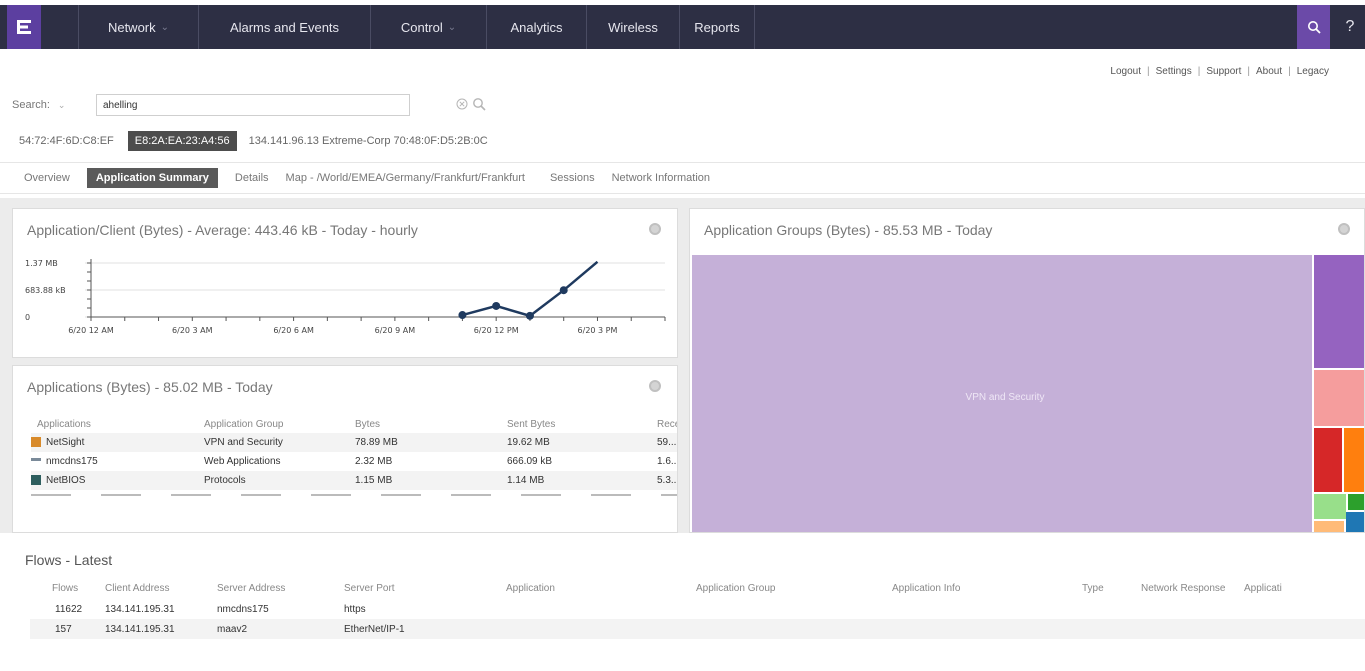 The image size is (1365, 671). I want to click on tab-overview: Overview, so click(47, 178).